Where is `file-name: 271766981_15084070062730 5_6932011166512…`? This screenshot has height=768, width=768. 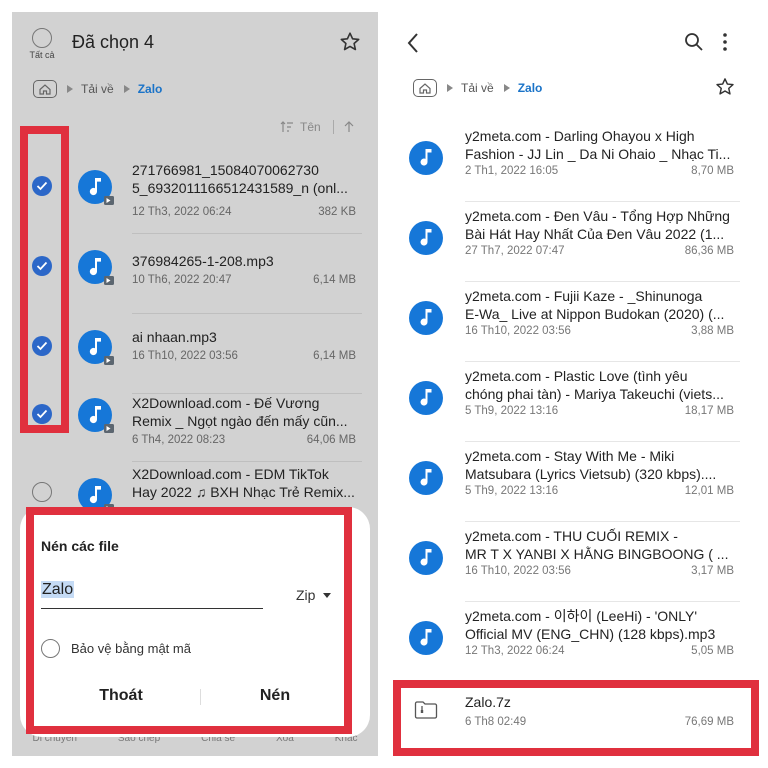 file-name: 271766981_15084070062730 5_6932011166512… is located at coordinates (246, 179).